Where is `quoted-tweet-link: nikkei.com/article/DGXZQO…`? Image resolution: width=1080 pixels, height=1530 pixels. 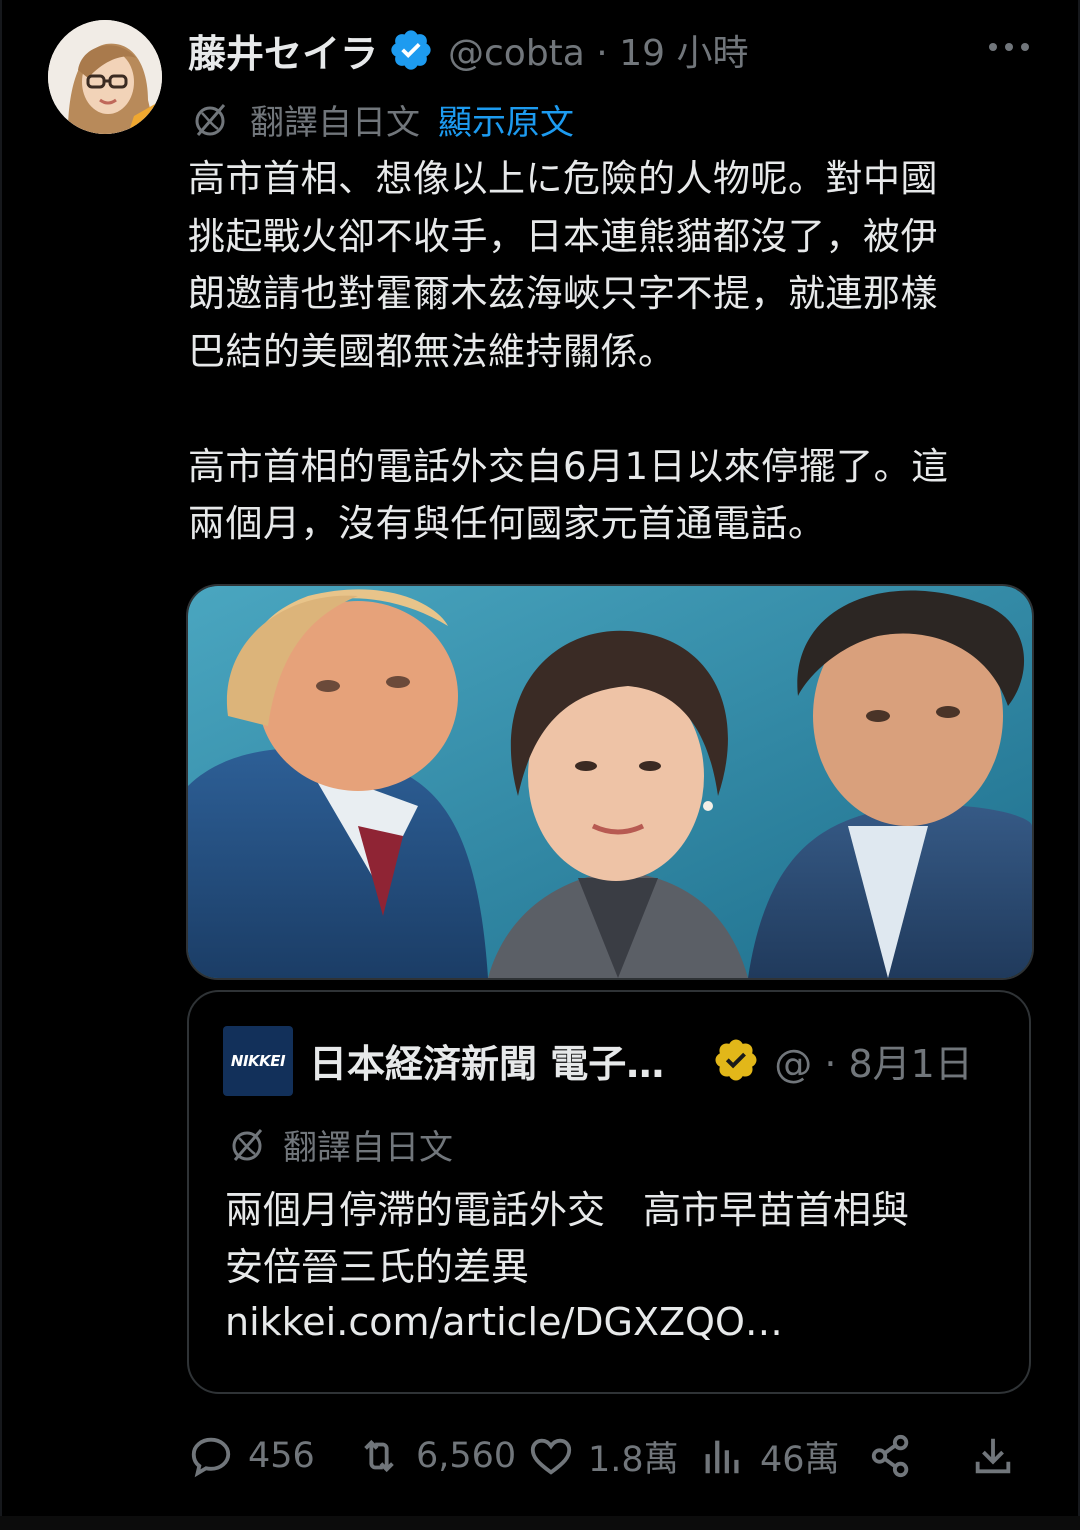 quoted-tweet-link: nikkei.com/article/DGXZQO… is located at coordinates (504, 1322).